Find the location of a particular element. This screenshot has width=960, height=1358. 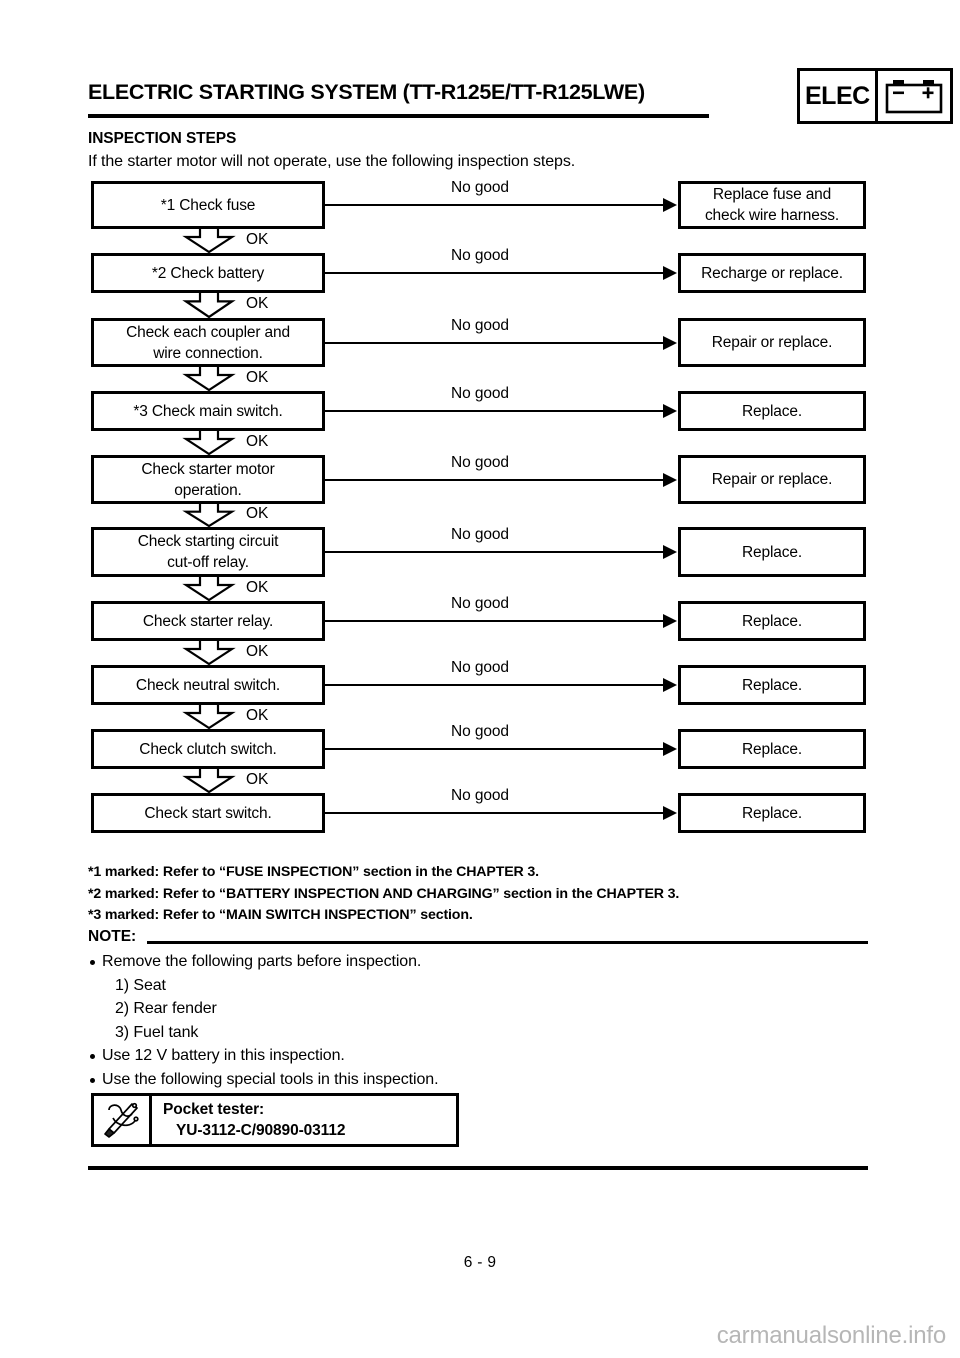

flow-check-box: Check starter motor operation. is located at coordinates (208, 479).